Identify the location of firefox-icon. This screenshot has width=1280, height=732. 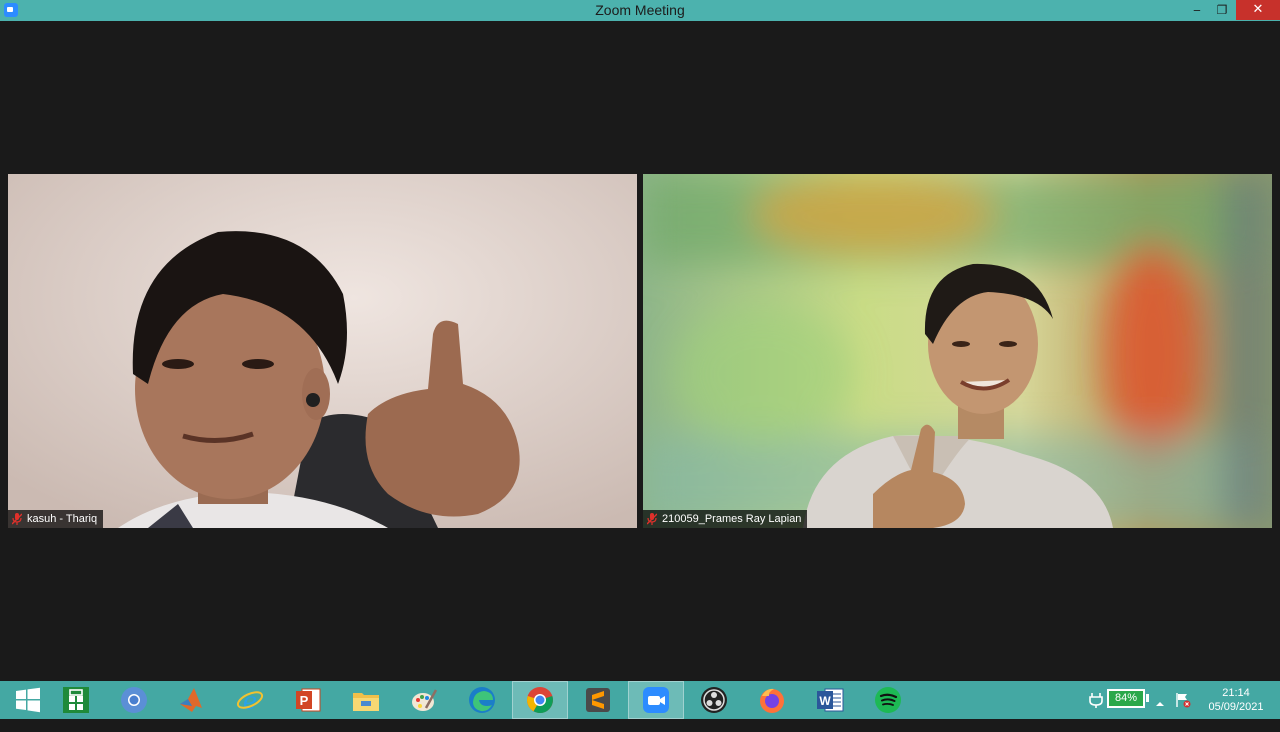
(772, 700).